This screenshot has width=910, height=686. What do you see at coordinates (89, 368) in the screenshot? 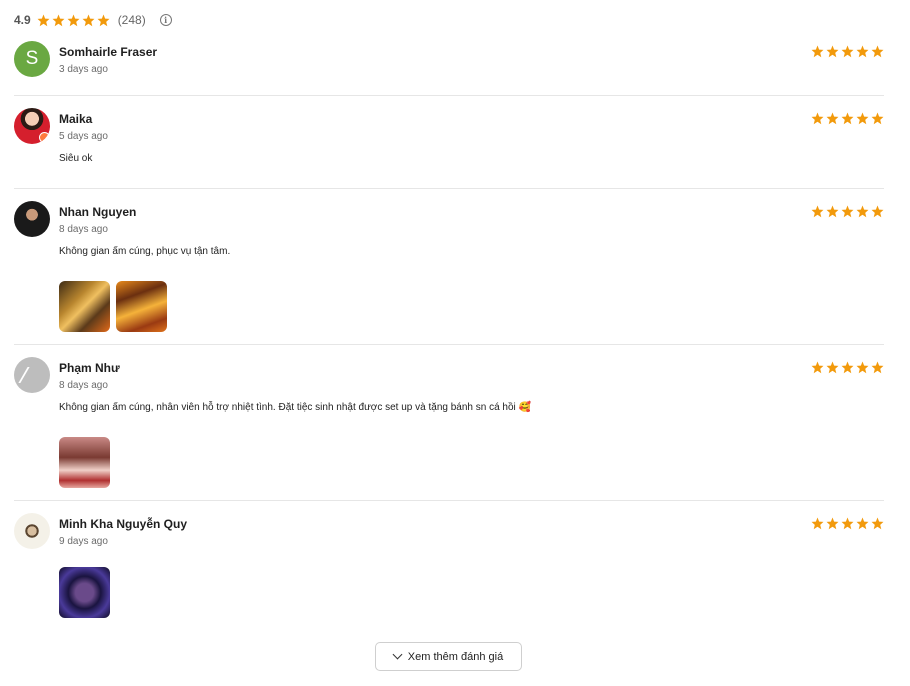
I see `reviewer-name: Phạm Như` at bounding box center [89, 368].